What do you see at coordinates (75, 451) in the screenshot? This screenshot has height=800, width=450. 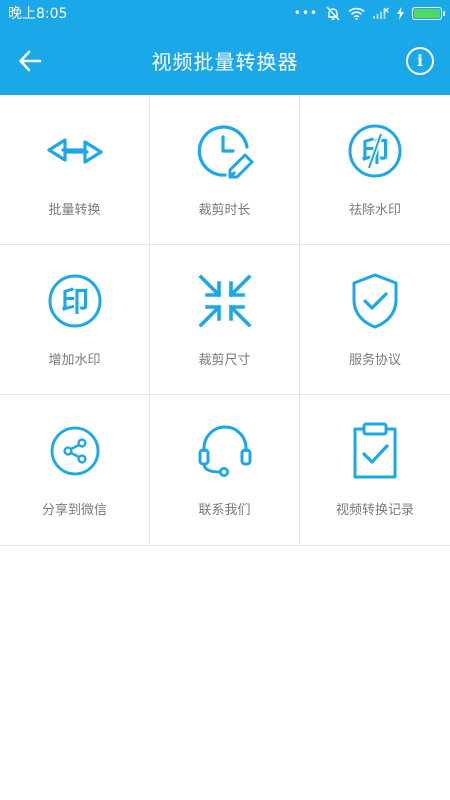 I see `share-icon` at bounding box center [75, 451].